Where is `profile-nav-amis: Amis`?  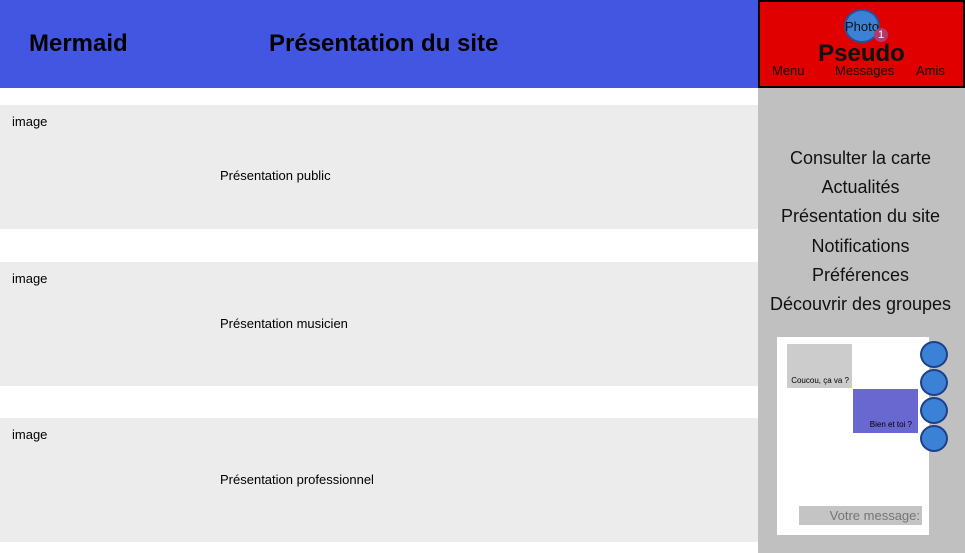 profile-nav-amis: Amis is located at coordinates (930, 70).